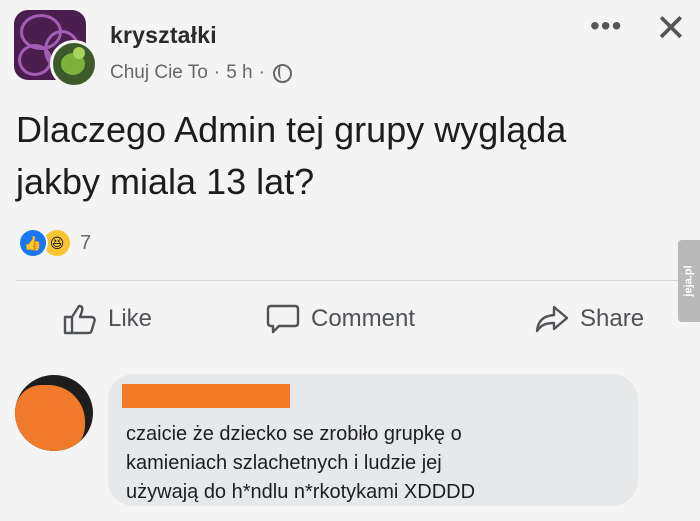 Image resolution: width=700 pixels, height=521 pixels. I want to click on like-button: Like, so click(107, 319).